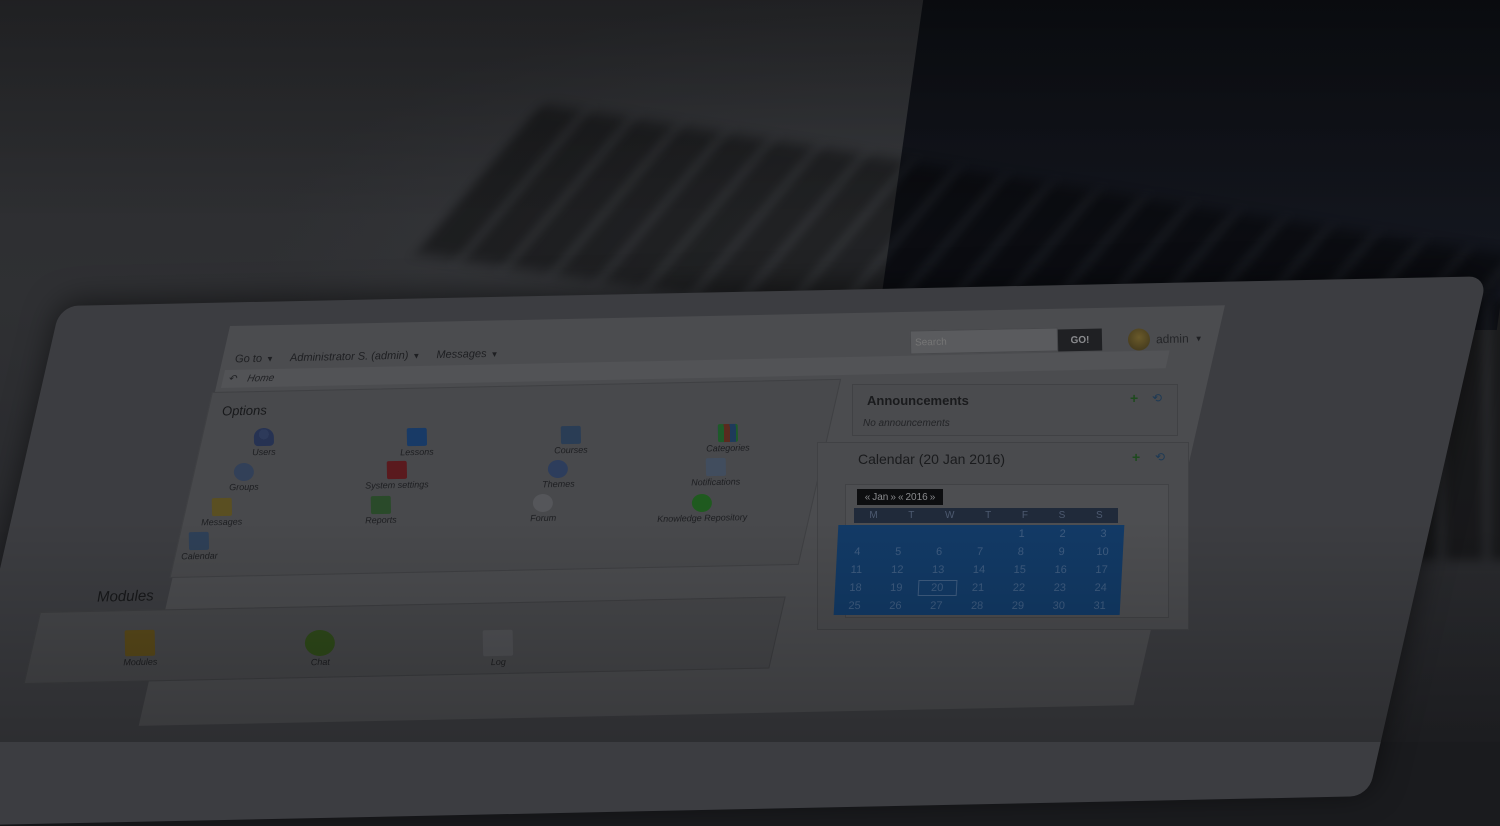 This screenshot has width=1500, height=826. I want to click on option-groups: Groups, so click(244, 477).